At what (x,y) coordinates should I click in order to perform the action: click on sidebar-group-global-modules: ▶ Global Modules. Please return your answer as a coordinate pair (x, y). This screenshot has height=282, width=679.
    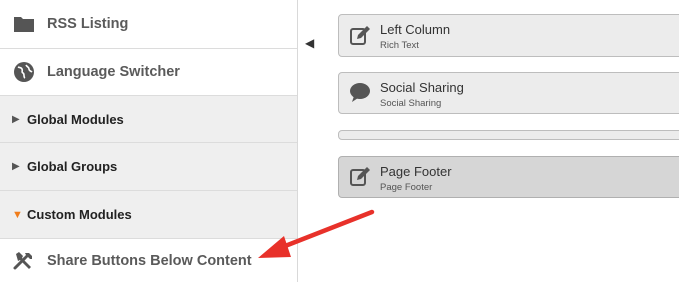
    Looking at the image, I should click on (148, 119).